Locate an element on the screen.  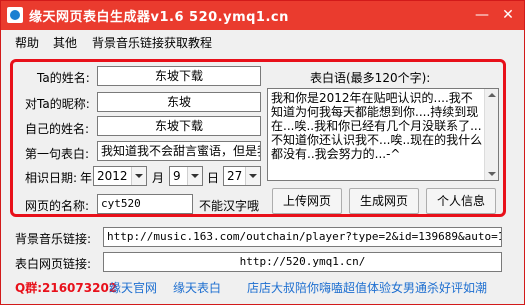
title-bar: 缘天网页表白生成器v1.6 520.ymq1.cn — ✕ is located at coordinates (262, 15).